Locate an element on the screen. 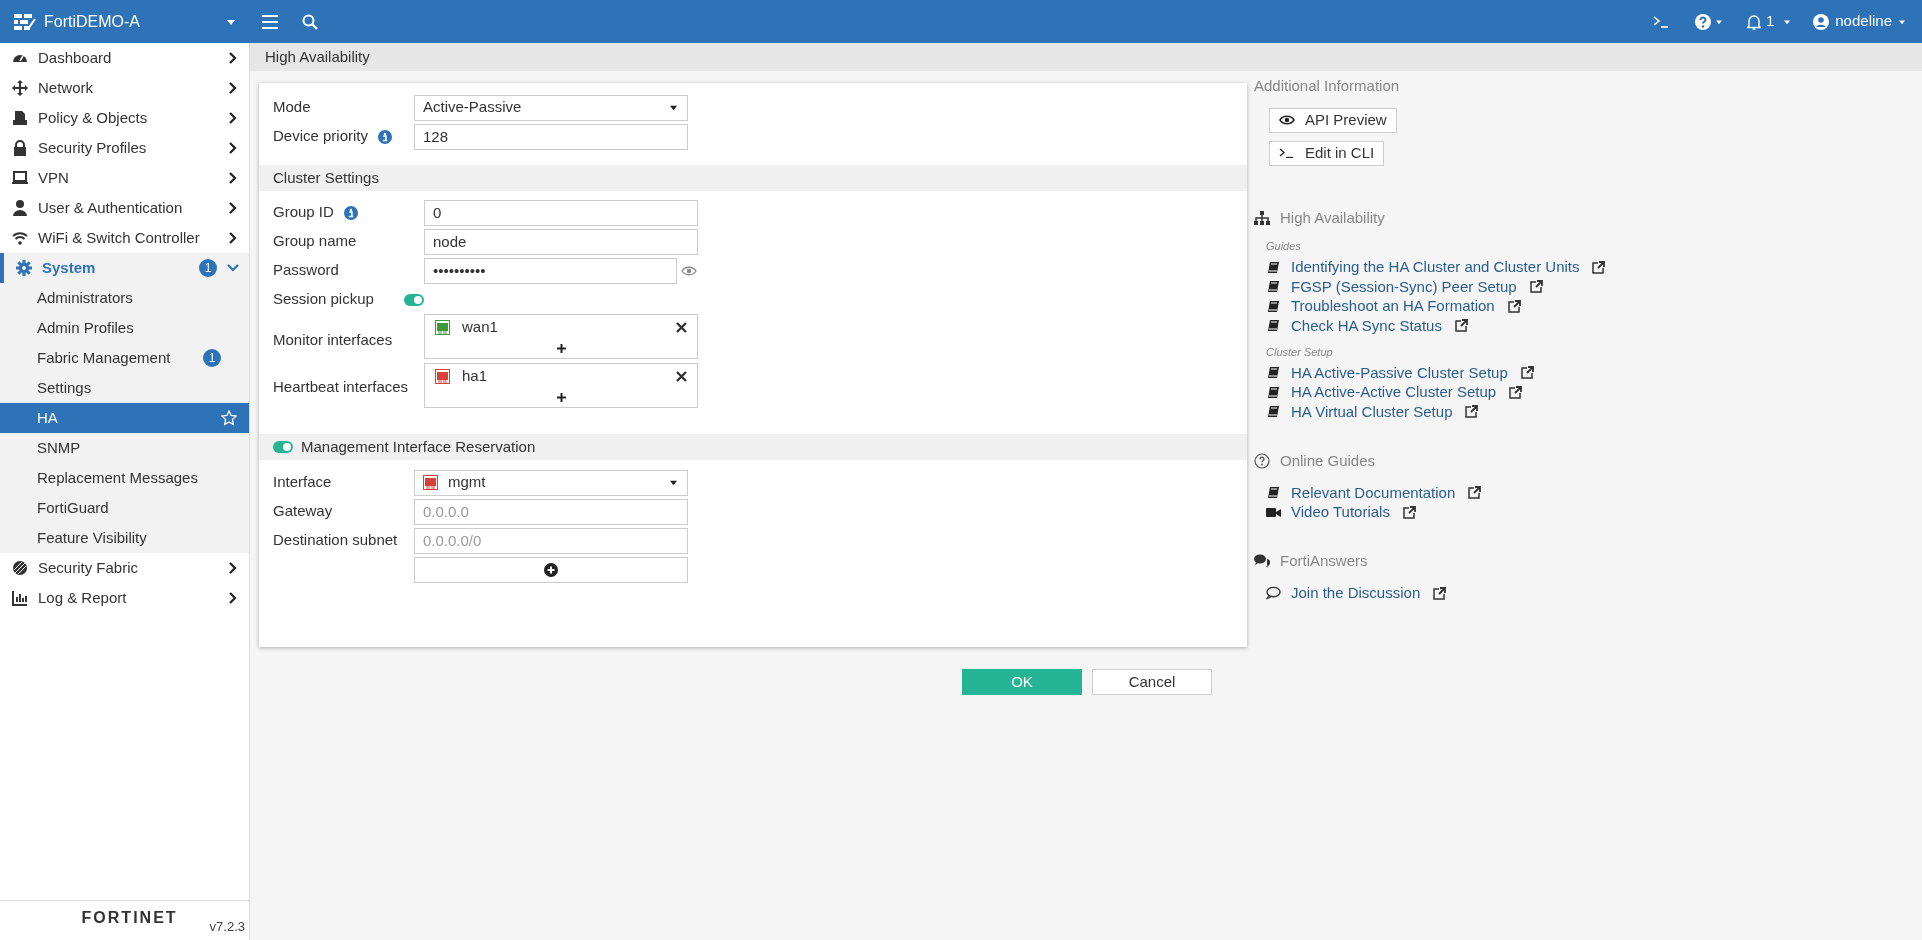  sidebar-subitem: FortiGuard is located at coordinates (124, 508).